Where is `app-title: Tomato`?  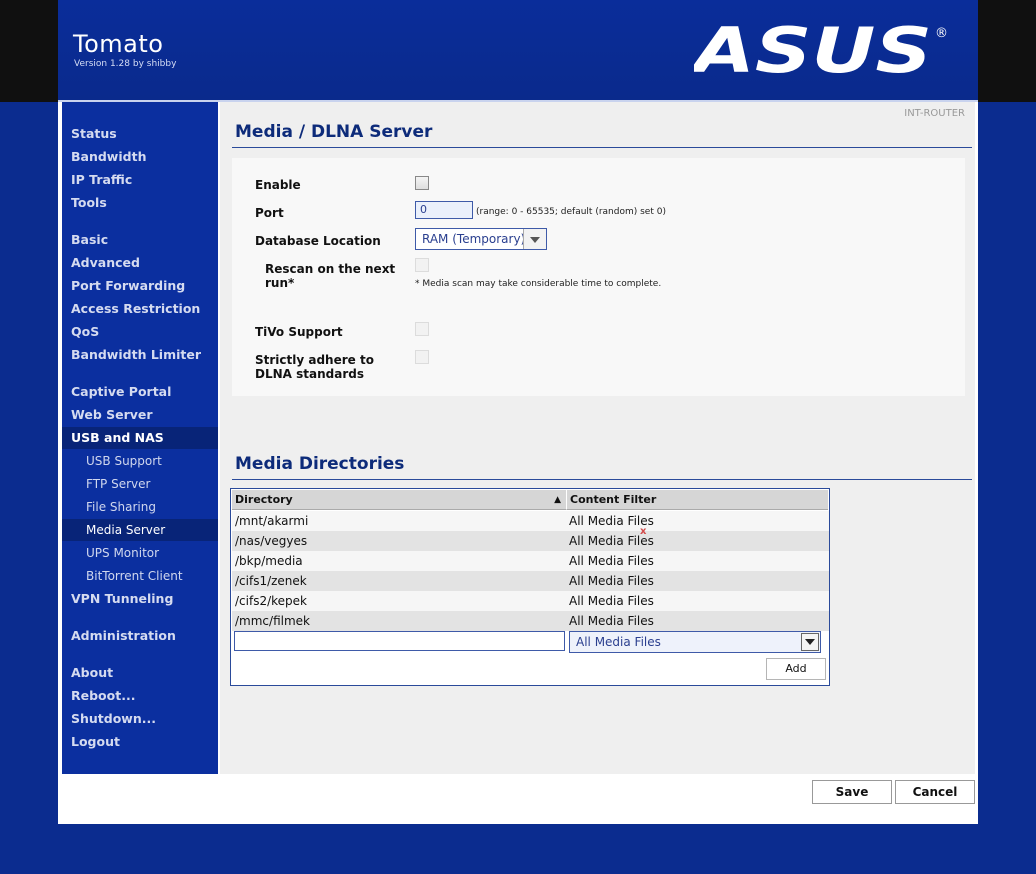 app-title: Tomato is located at coordinates (118, 44).